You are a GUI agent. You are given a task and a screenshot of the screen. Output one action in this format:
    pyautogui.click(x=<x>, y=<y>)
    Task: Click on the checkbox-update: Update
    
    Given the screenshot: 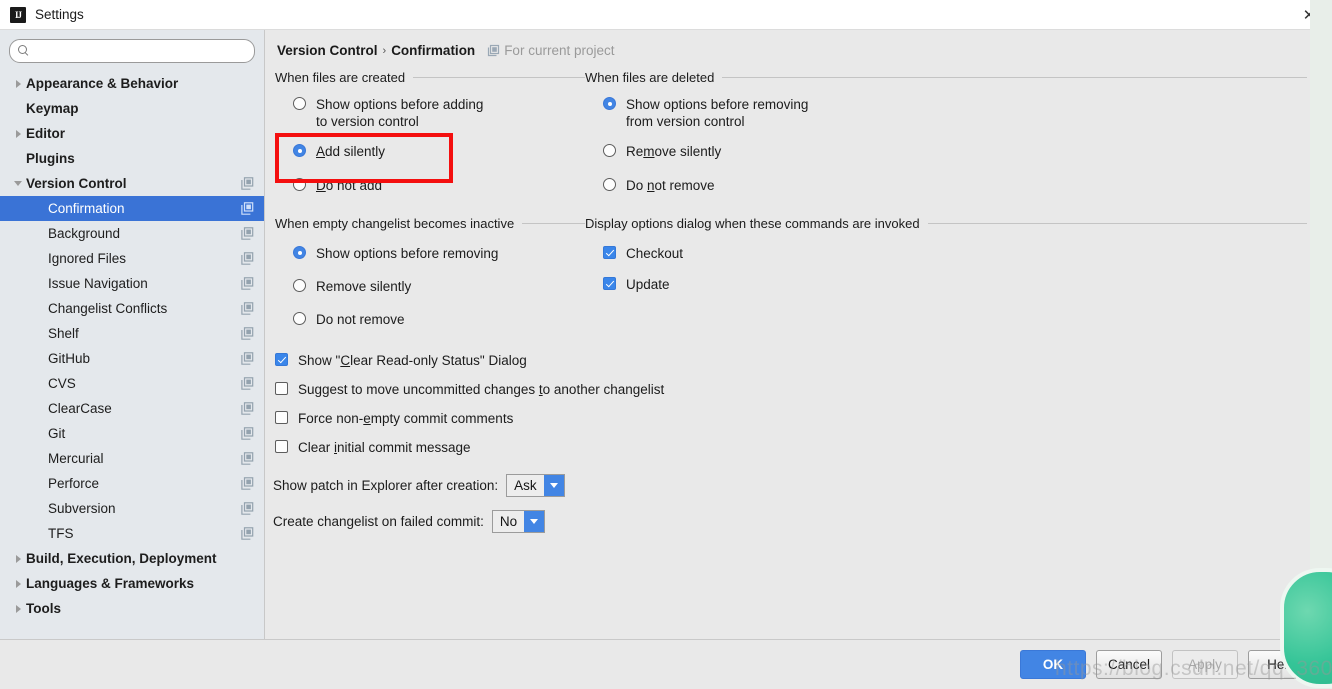 What is the action you would take?
    pyautogui.click(x=955, y=284)
    